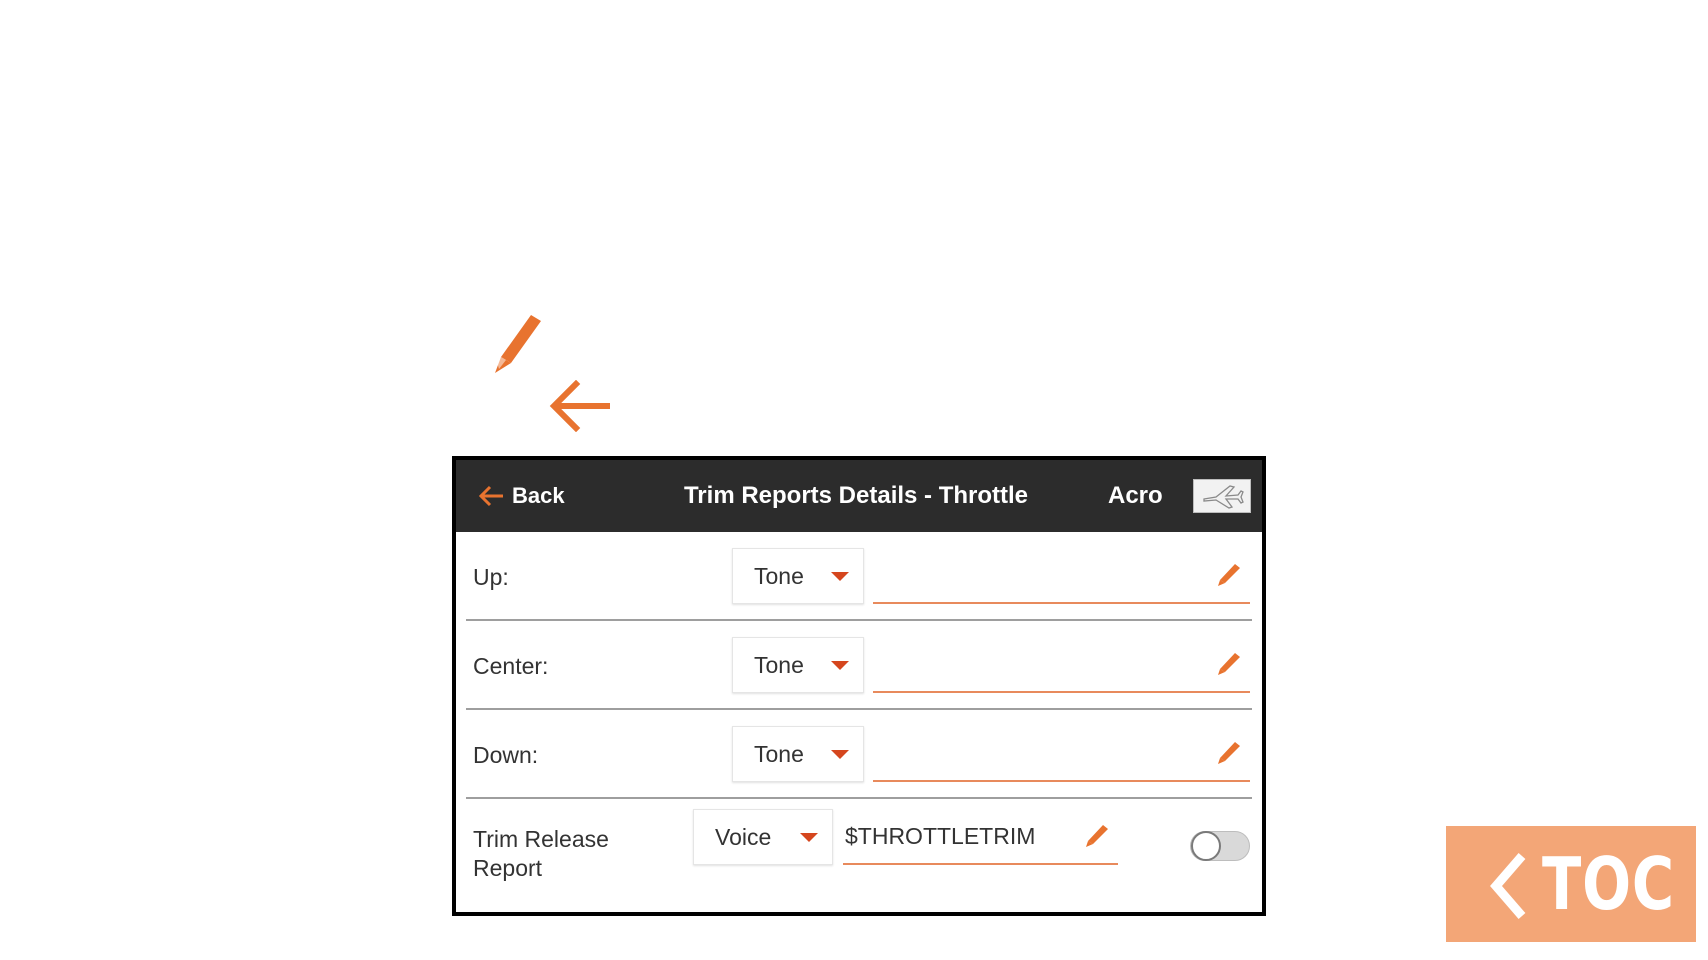 Image resolution: width=1708 pixels, height=960 pixels. What do you see at coordinates (856, 495) in the screenshot?
I see `page-title: Trim Reports Details - Throttle` at bounding box center [856, 495].